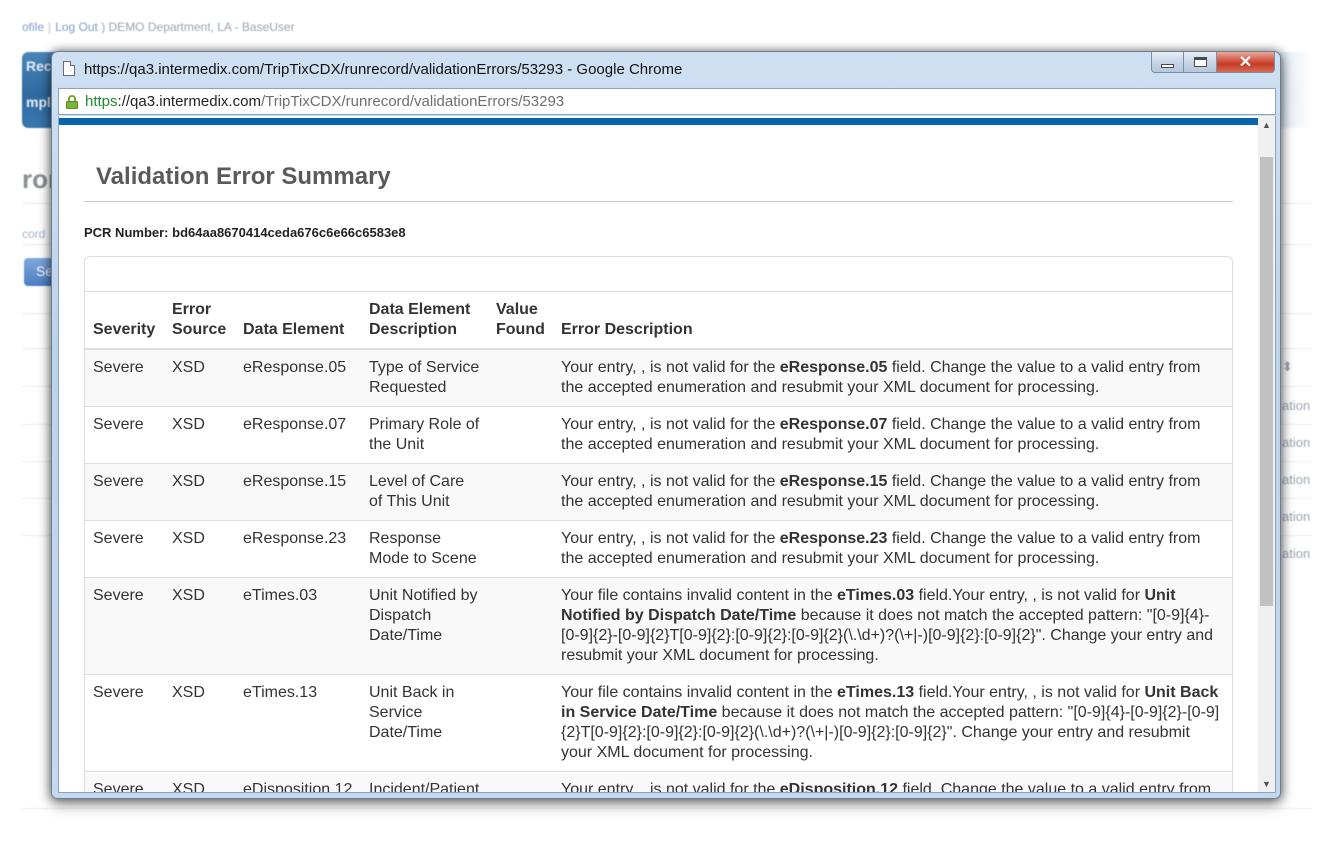 The width and height of the screenshot is (1339, 857). What do you see at coordinates (424, 781) in the screenshot?
I see `data-element-description-cell: Incident/Patient` at bounding box center [424, 781].